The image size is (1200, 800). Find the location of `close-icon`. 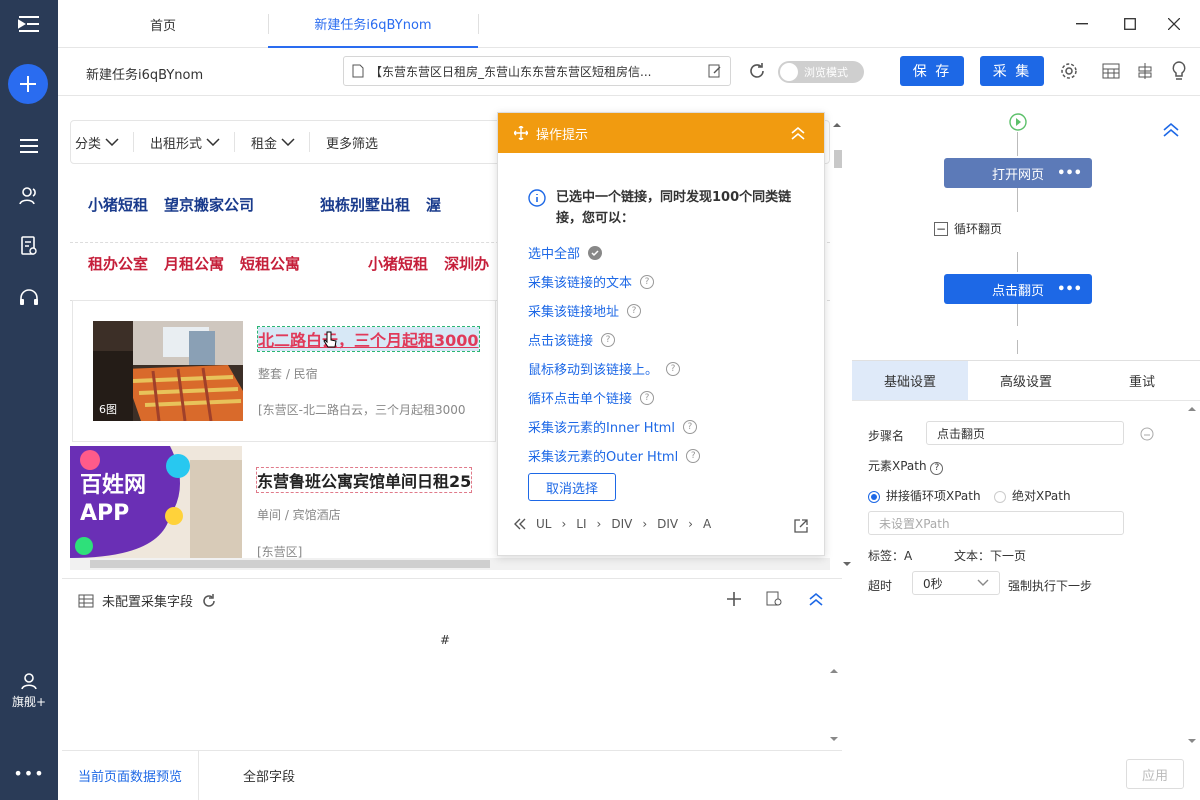

close-icon is located at coordinates (1174, 24).